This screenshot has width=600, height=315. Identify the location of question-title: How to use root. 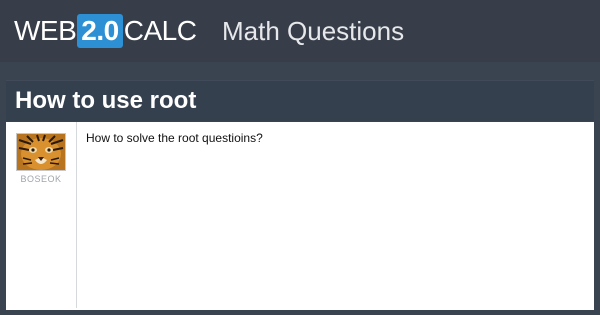
(106, 100).